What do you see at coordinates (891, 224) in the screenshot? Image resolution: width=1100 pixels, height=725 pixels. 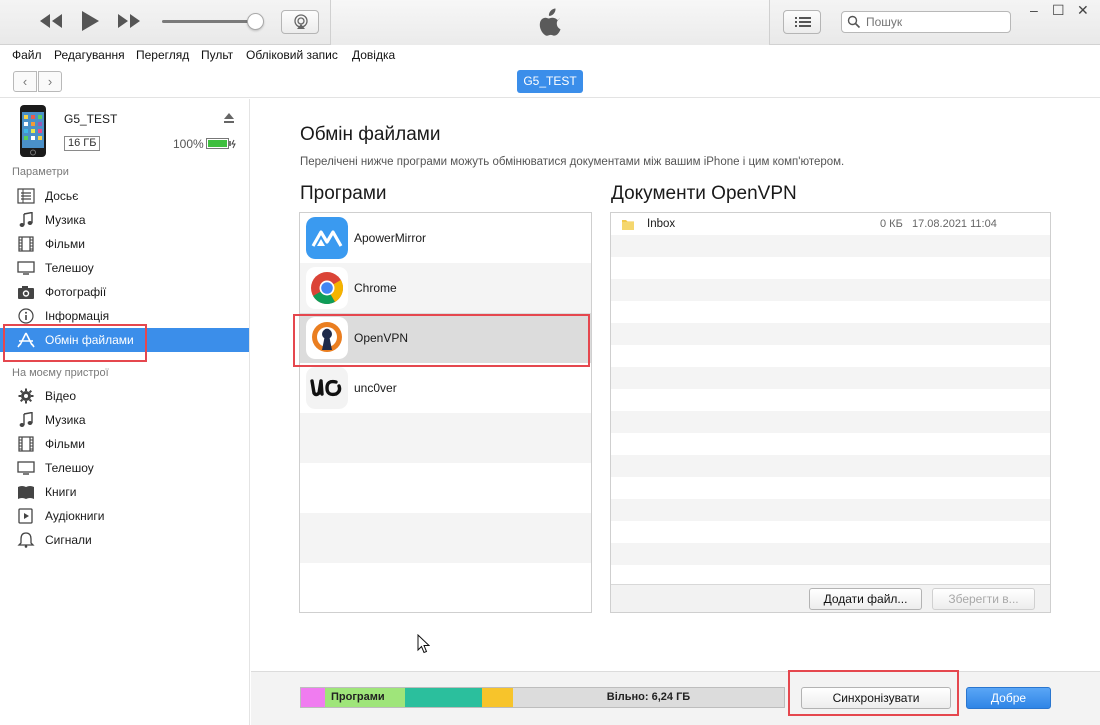 I see `document-size: 0 КБ` at bounding box center [891, 224].